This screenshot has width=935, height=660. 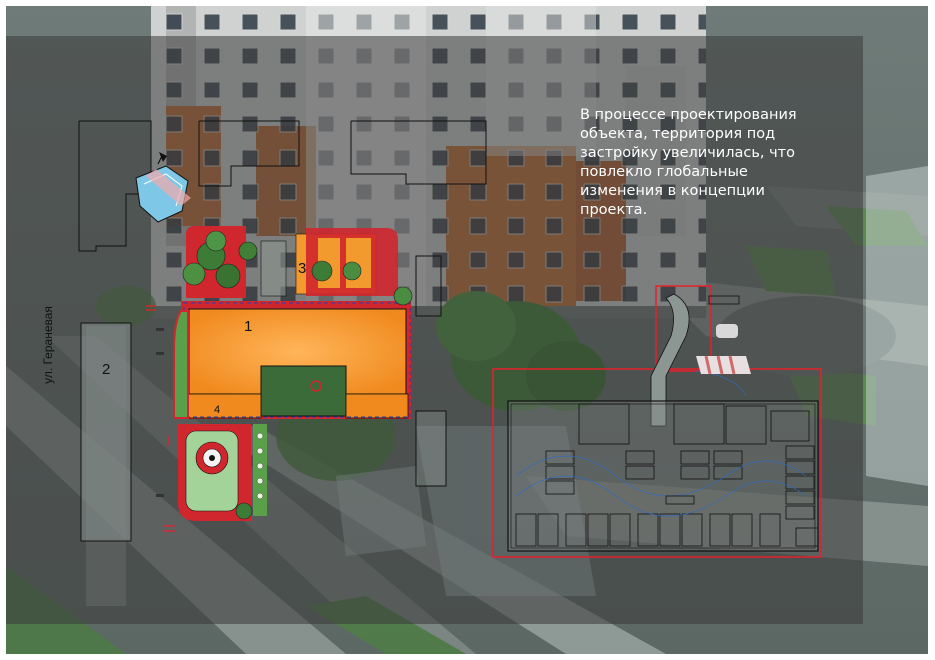 What do you see at coordinates (106, 369) in the screenshot?
I see `plan-number-2: 2` at bounding box center [106, 369].